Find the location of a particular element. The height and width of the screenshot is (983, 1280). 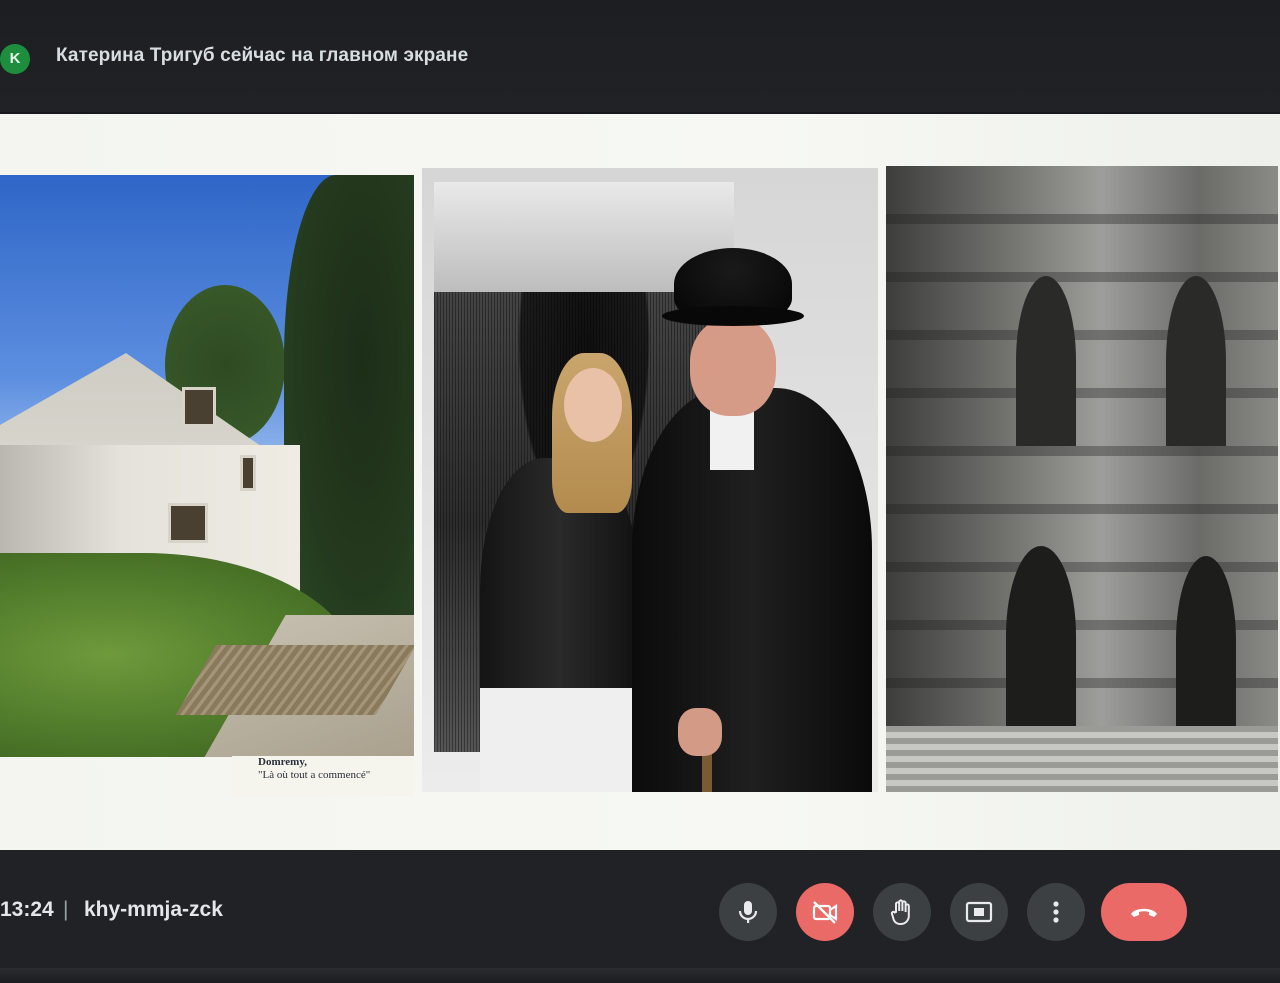

leave-call-button is located at coordinates (1144, 912).